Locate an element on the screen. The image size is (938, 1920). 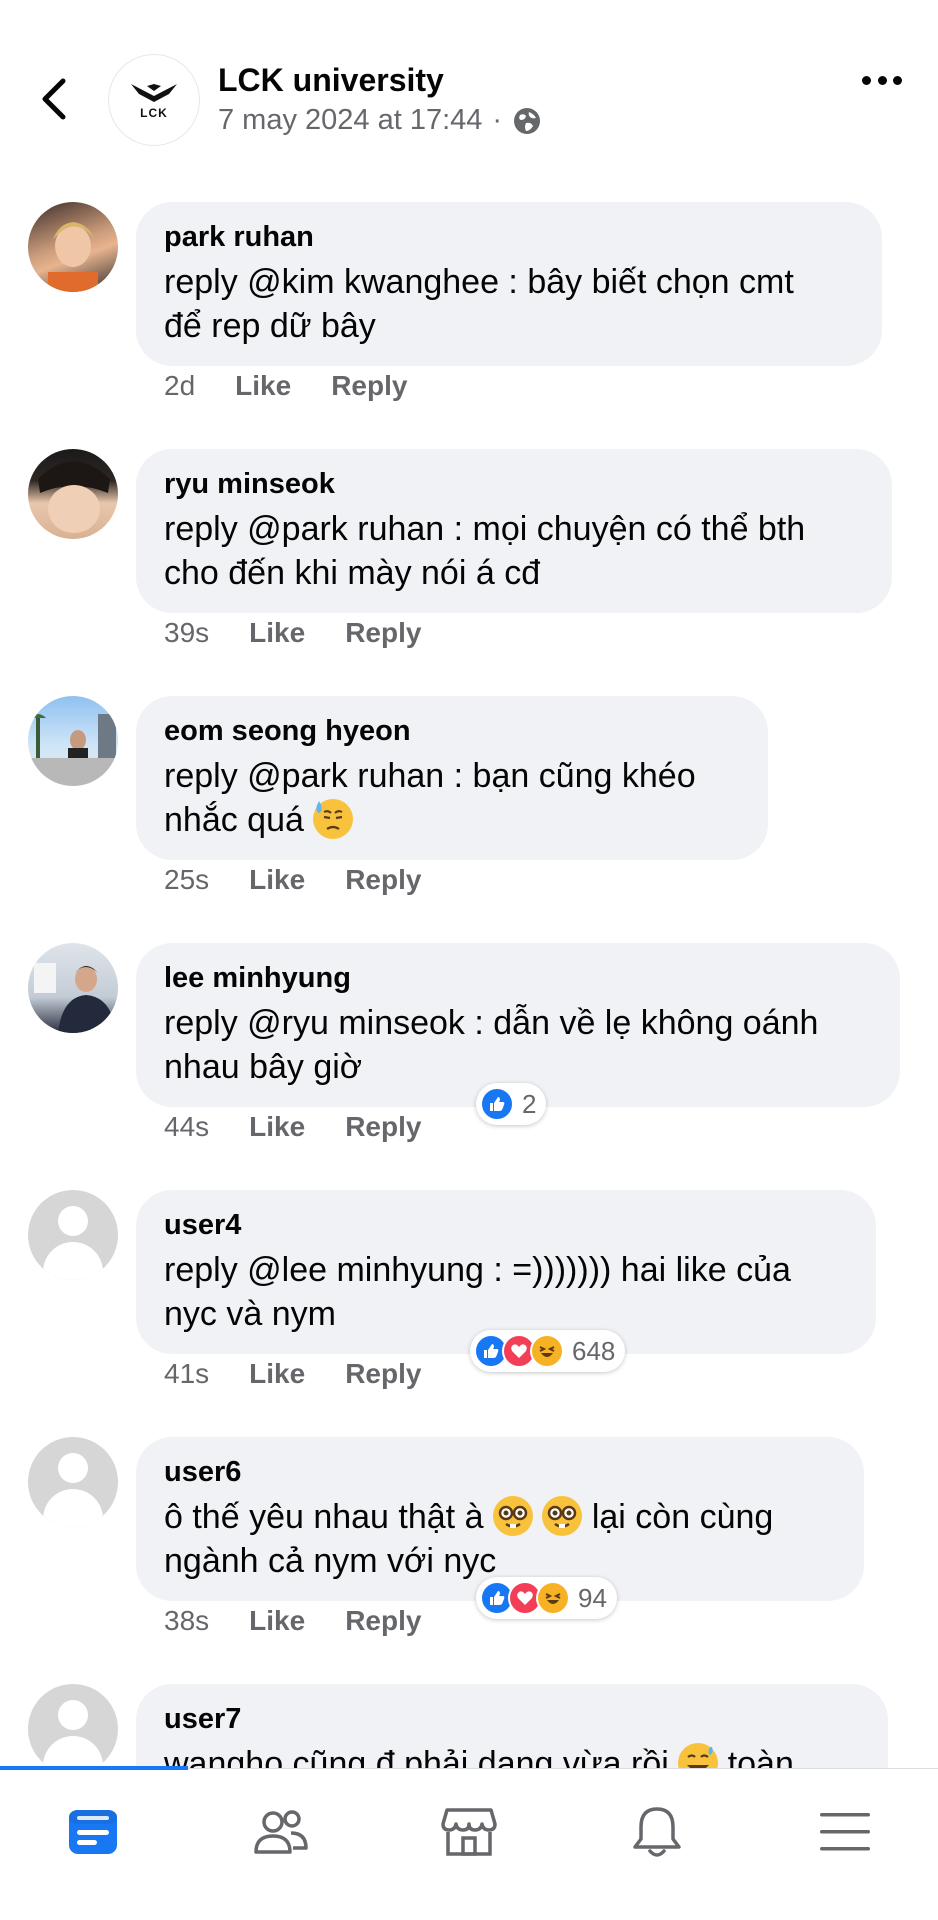
logo-text: LCK is located at coordinates (154, 113).